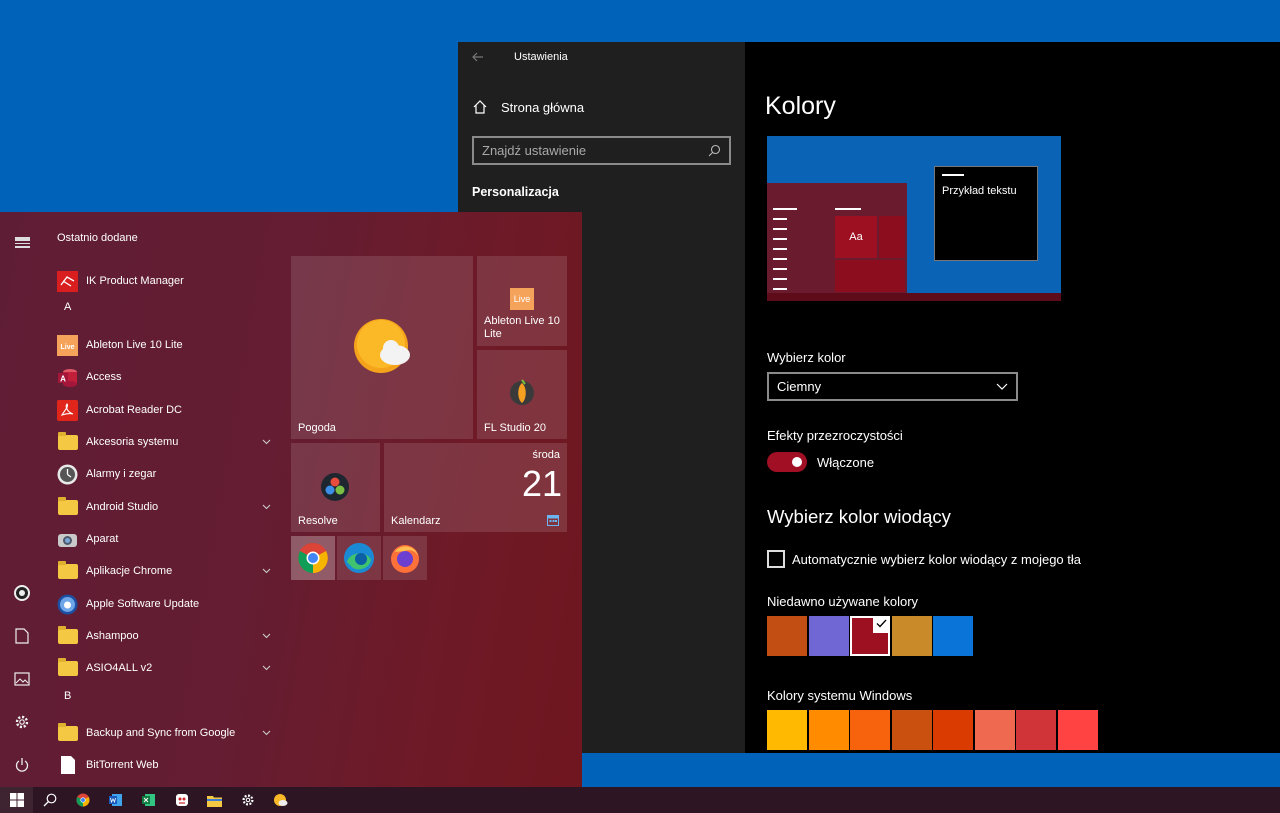 The height and width of the screenshot is (813, 1280). I want to click on app-list-item: A Access, so click(166, 377).